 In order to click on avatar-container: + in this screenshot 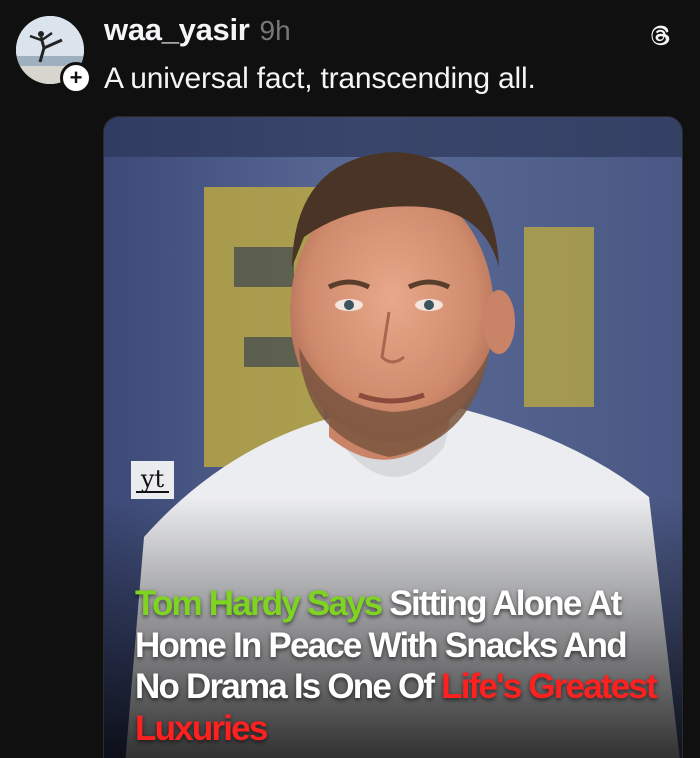, I will do `click(54, 55)`.